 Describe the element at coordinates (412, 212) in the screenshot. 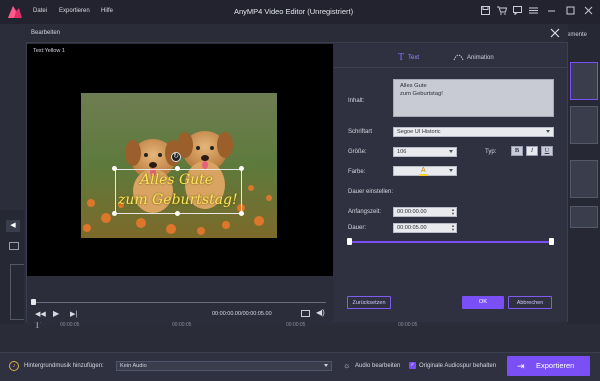

I see `start-time-value: 00:00:00.00` at that location.